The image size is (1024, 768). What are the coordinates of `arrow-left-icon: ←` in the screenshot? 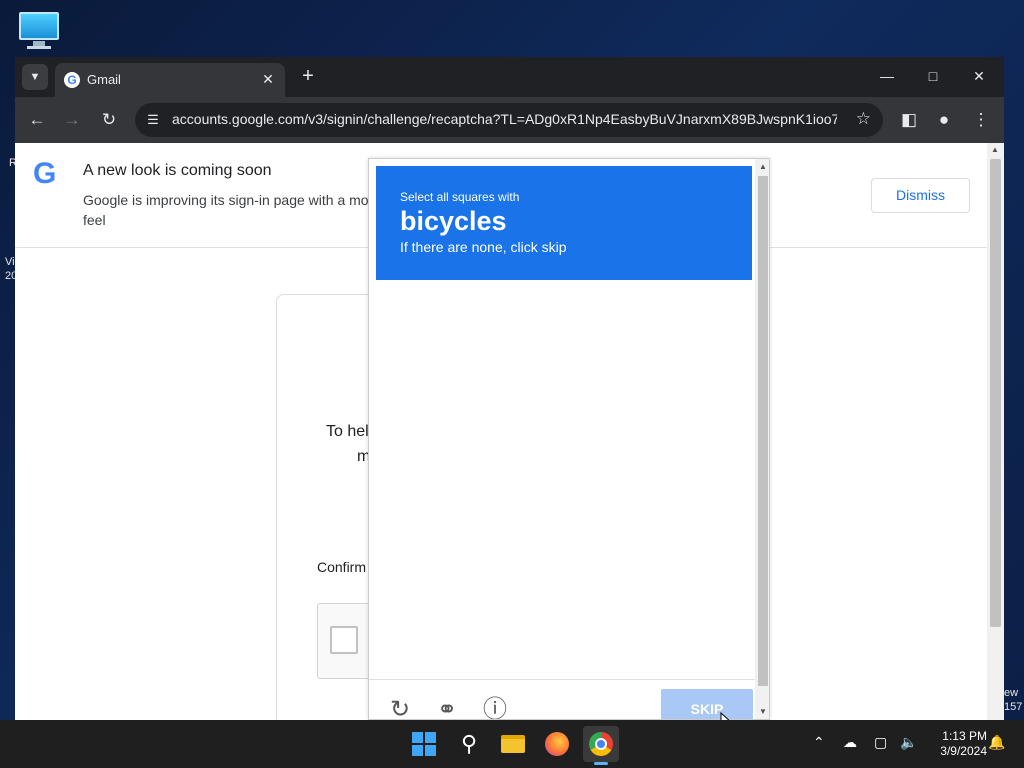 It's located at (37, 119).